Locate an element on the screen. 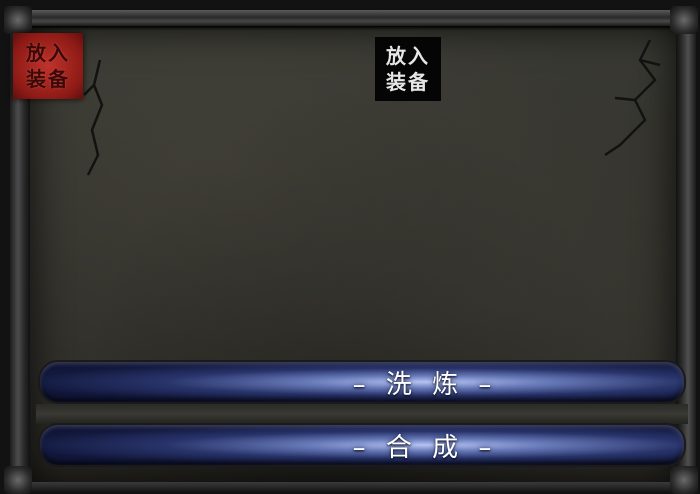  equipment-slot-center: 放入 装备 is located at coordinates (408, 69).